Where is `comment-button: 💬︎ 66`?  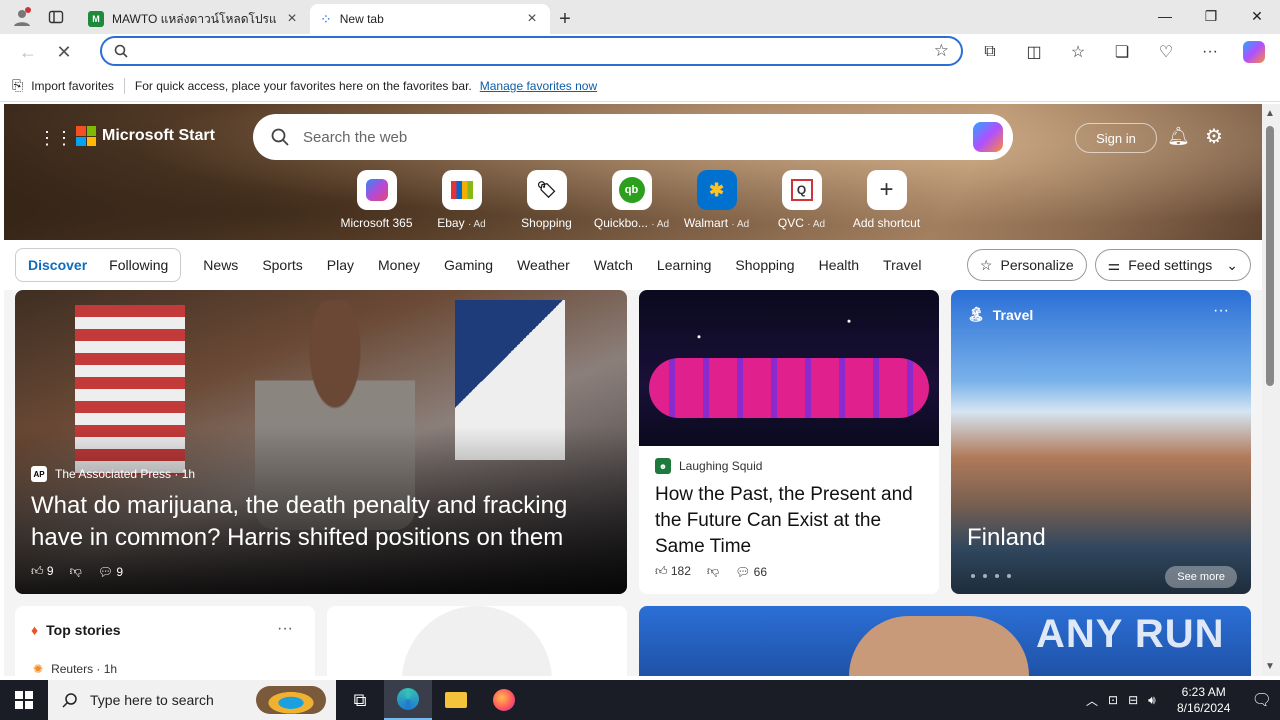 comment-button: 💬︎ 66 is located at coordinates (751, 572).